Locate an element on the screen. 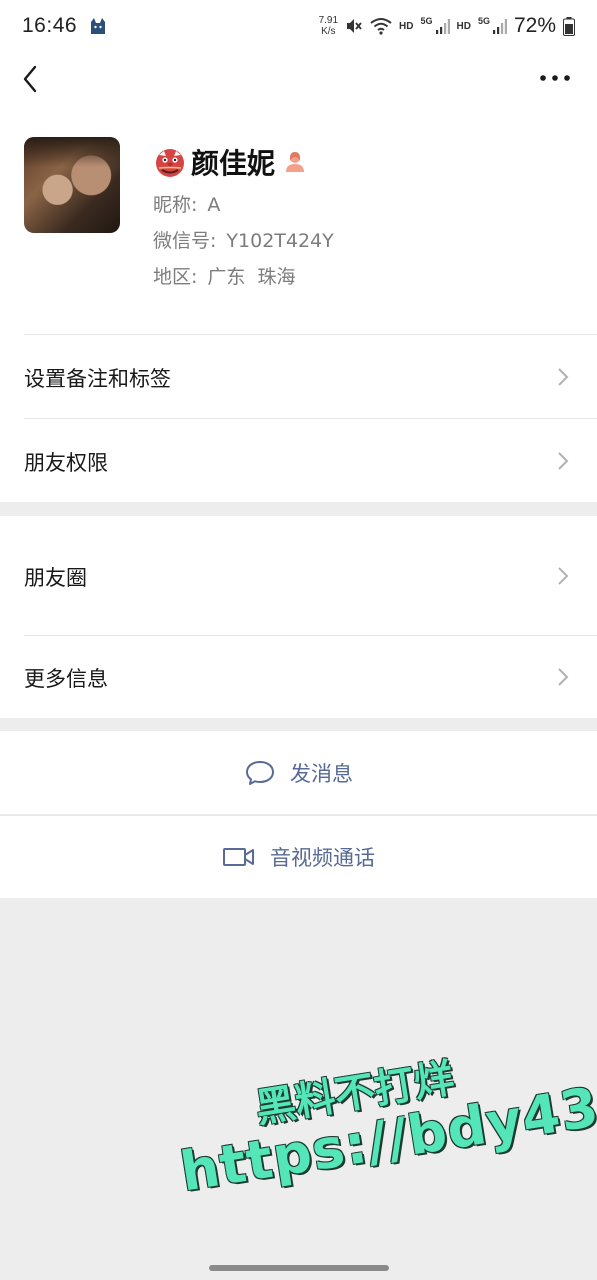 Image resolution: width=597 pixels, height=1280 pixels. watermark: 黑料不打烊 https://bdy43.co is located at coordinates (382, 1132).